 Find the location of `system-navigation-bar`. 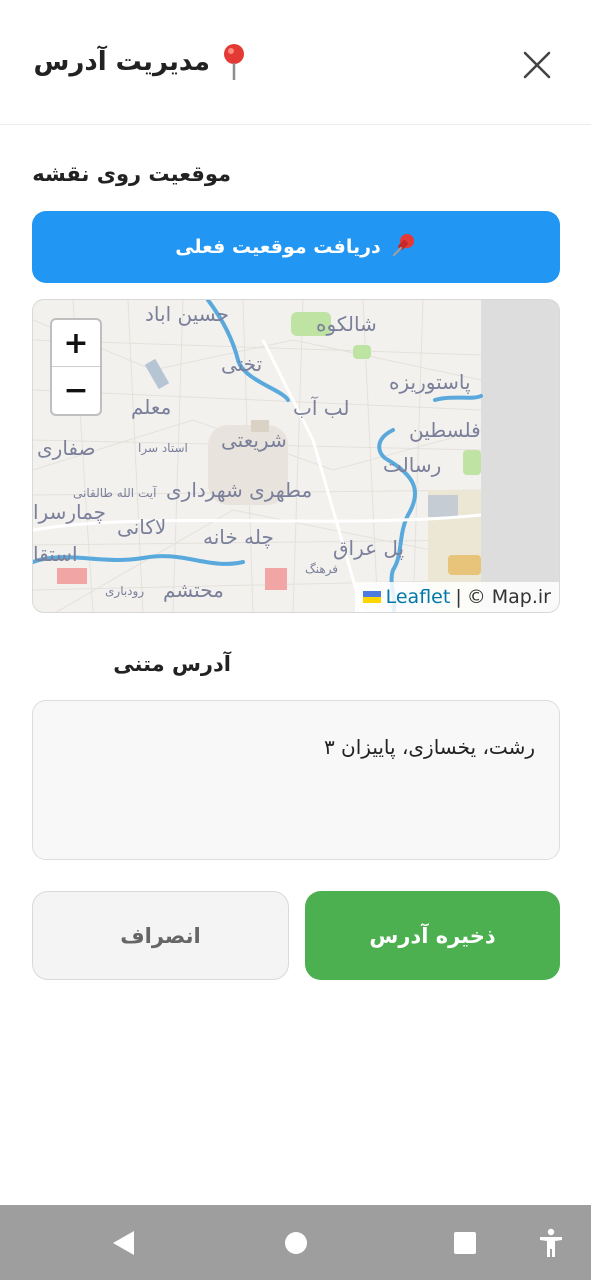

system-navigation-bar is located at coordinates (295, 1242).